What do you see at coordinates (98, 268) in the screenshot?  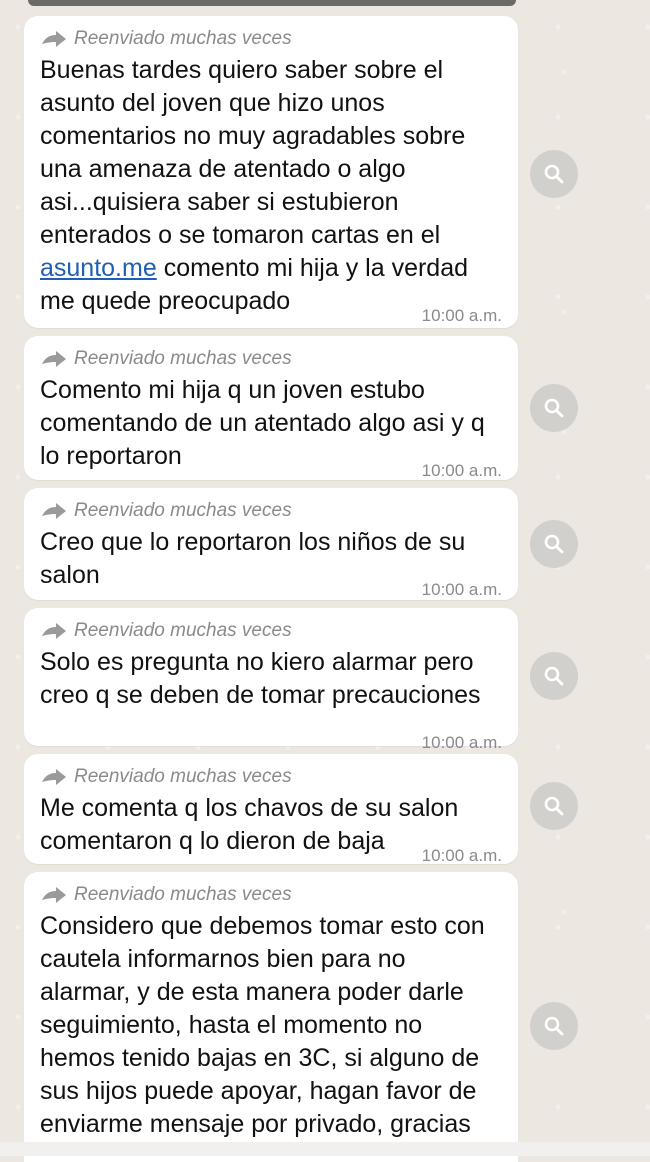 I see `message-link: asunto.me` at bounding box center [98, 268].